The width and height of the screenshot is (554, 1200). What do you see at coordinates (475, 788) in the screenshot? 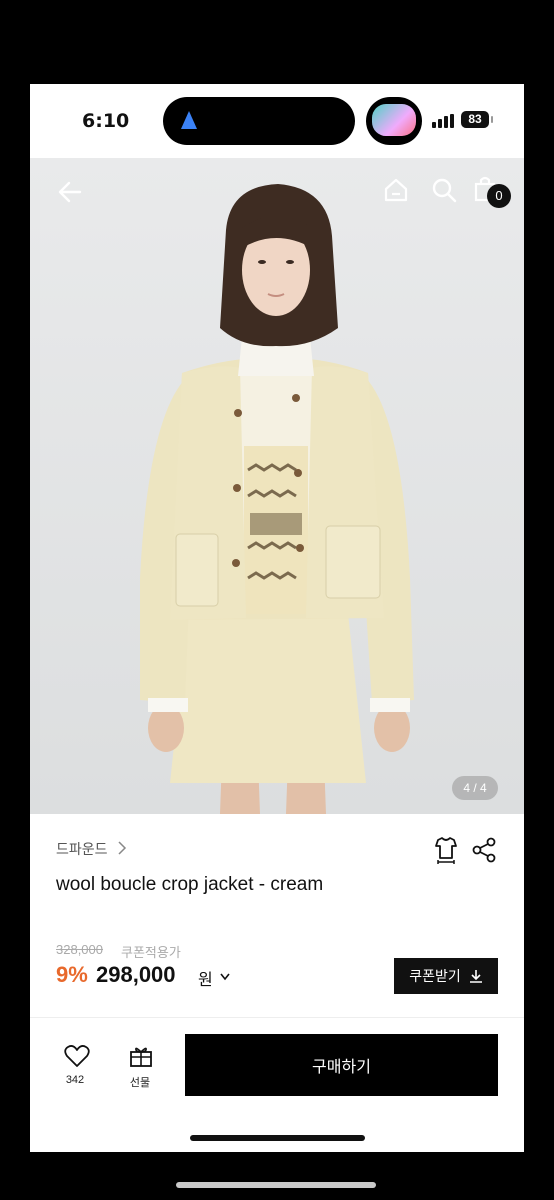
I see `image-counter: 4 / 4` at bounding box center [475, 788].